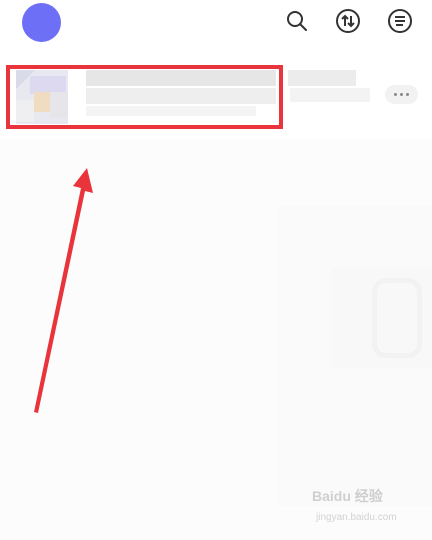 This screenshot has height=540, width=432. What do you see at coordinates (347, 496) in the screenshot?
I see `watermark-logo: Baidu 经验` at bounding box center [347, 496].